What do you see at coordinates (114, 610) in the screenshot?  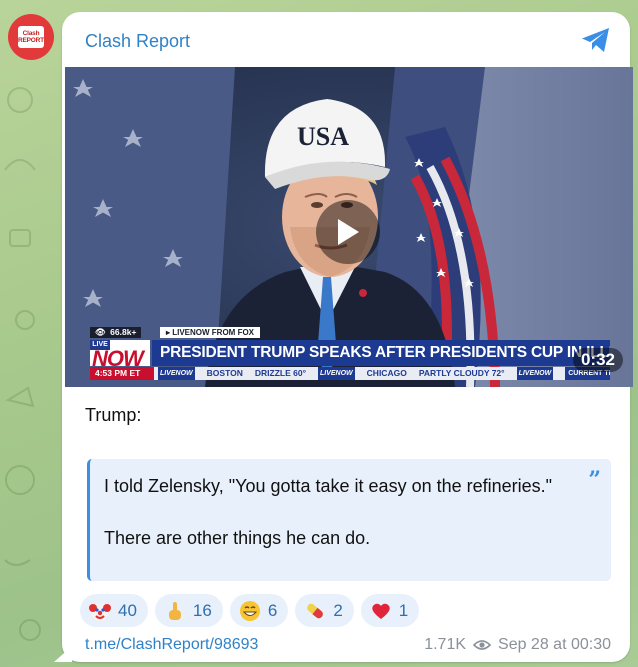 I see `reaction-clown: 40` at bounding box center [114, 610].